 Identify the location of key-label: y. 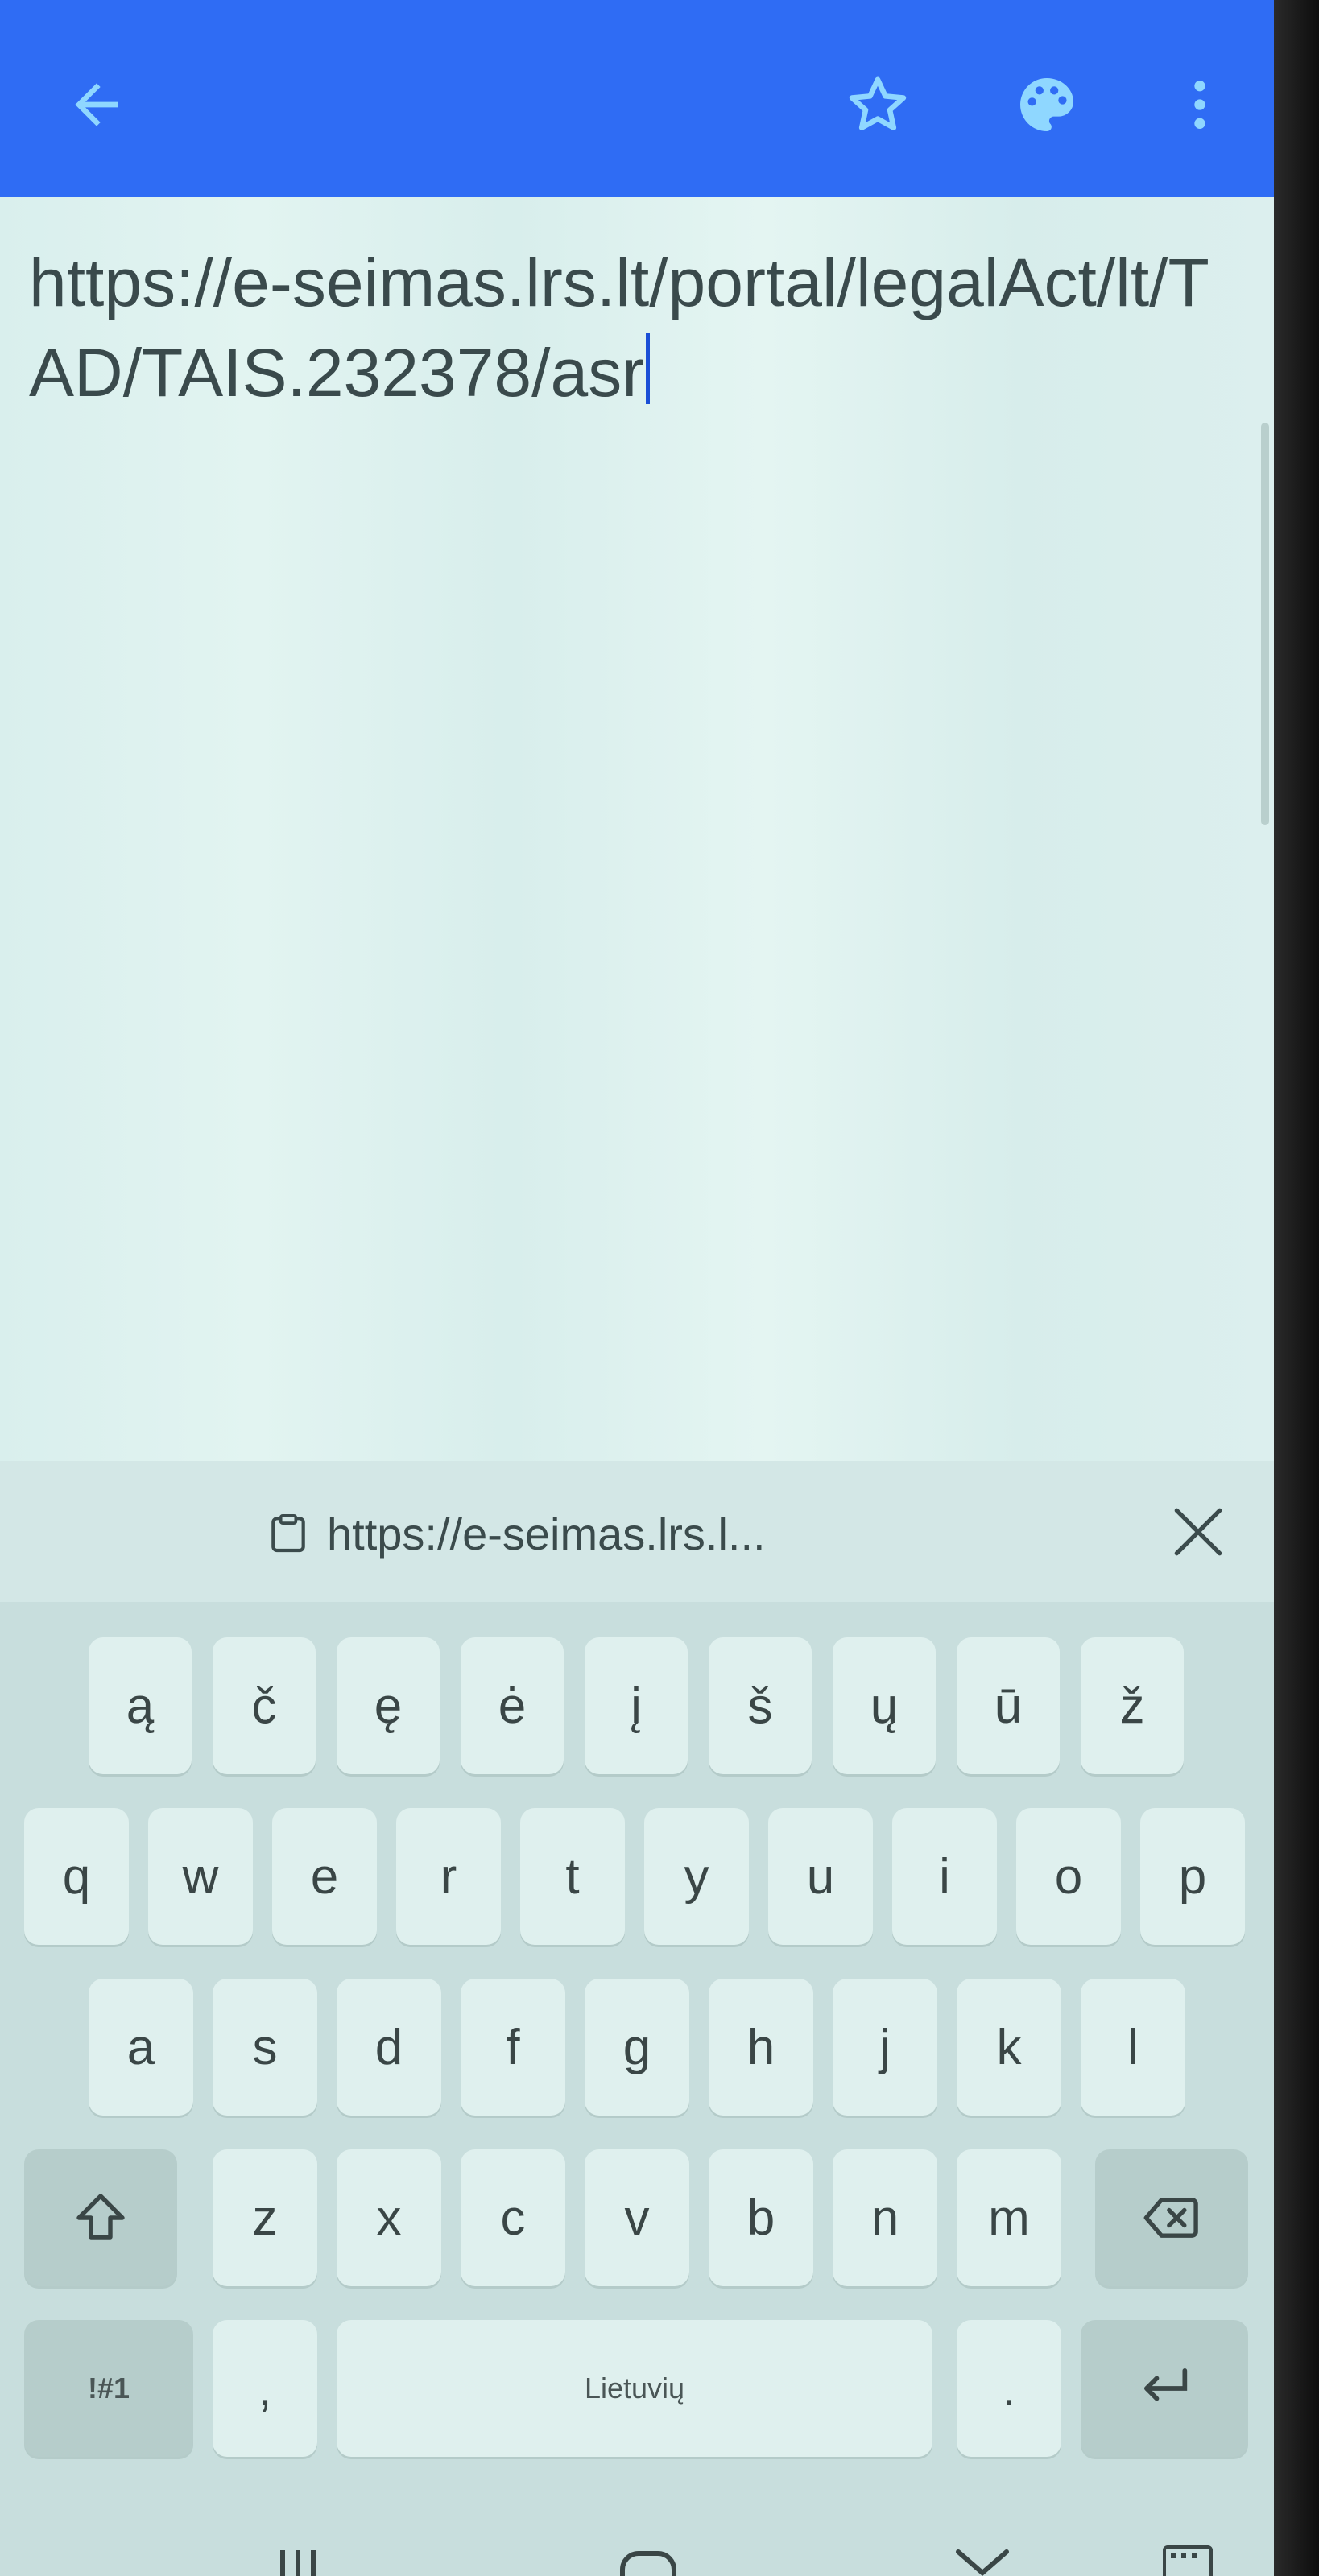
(696, 1876).